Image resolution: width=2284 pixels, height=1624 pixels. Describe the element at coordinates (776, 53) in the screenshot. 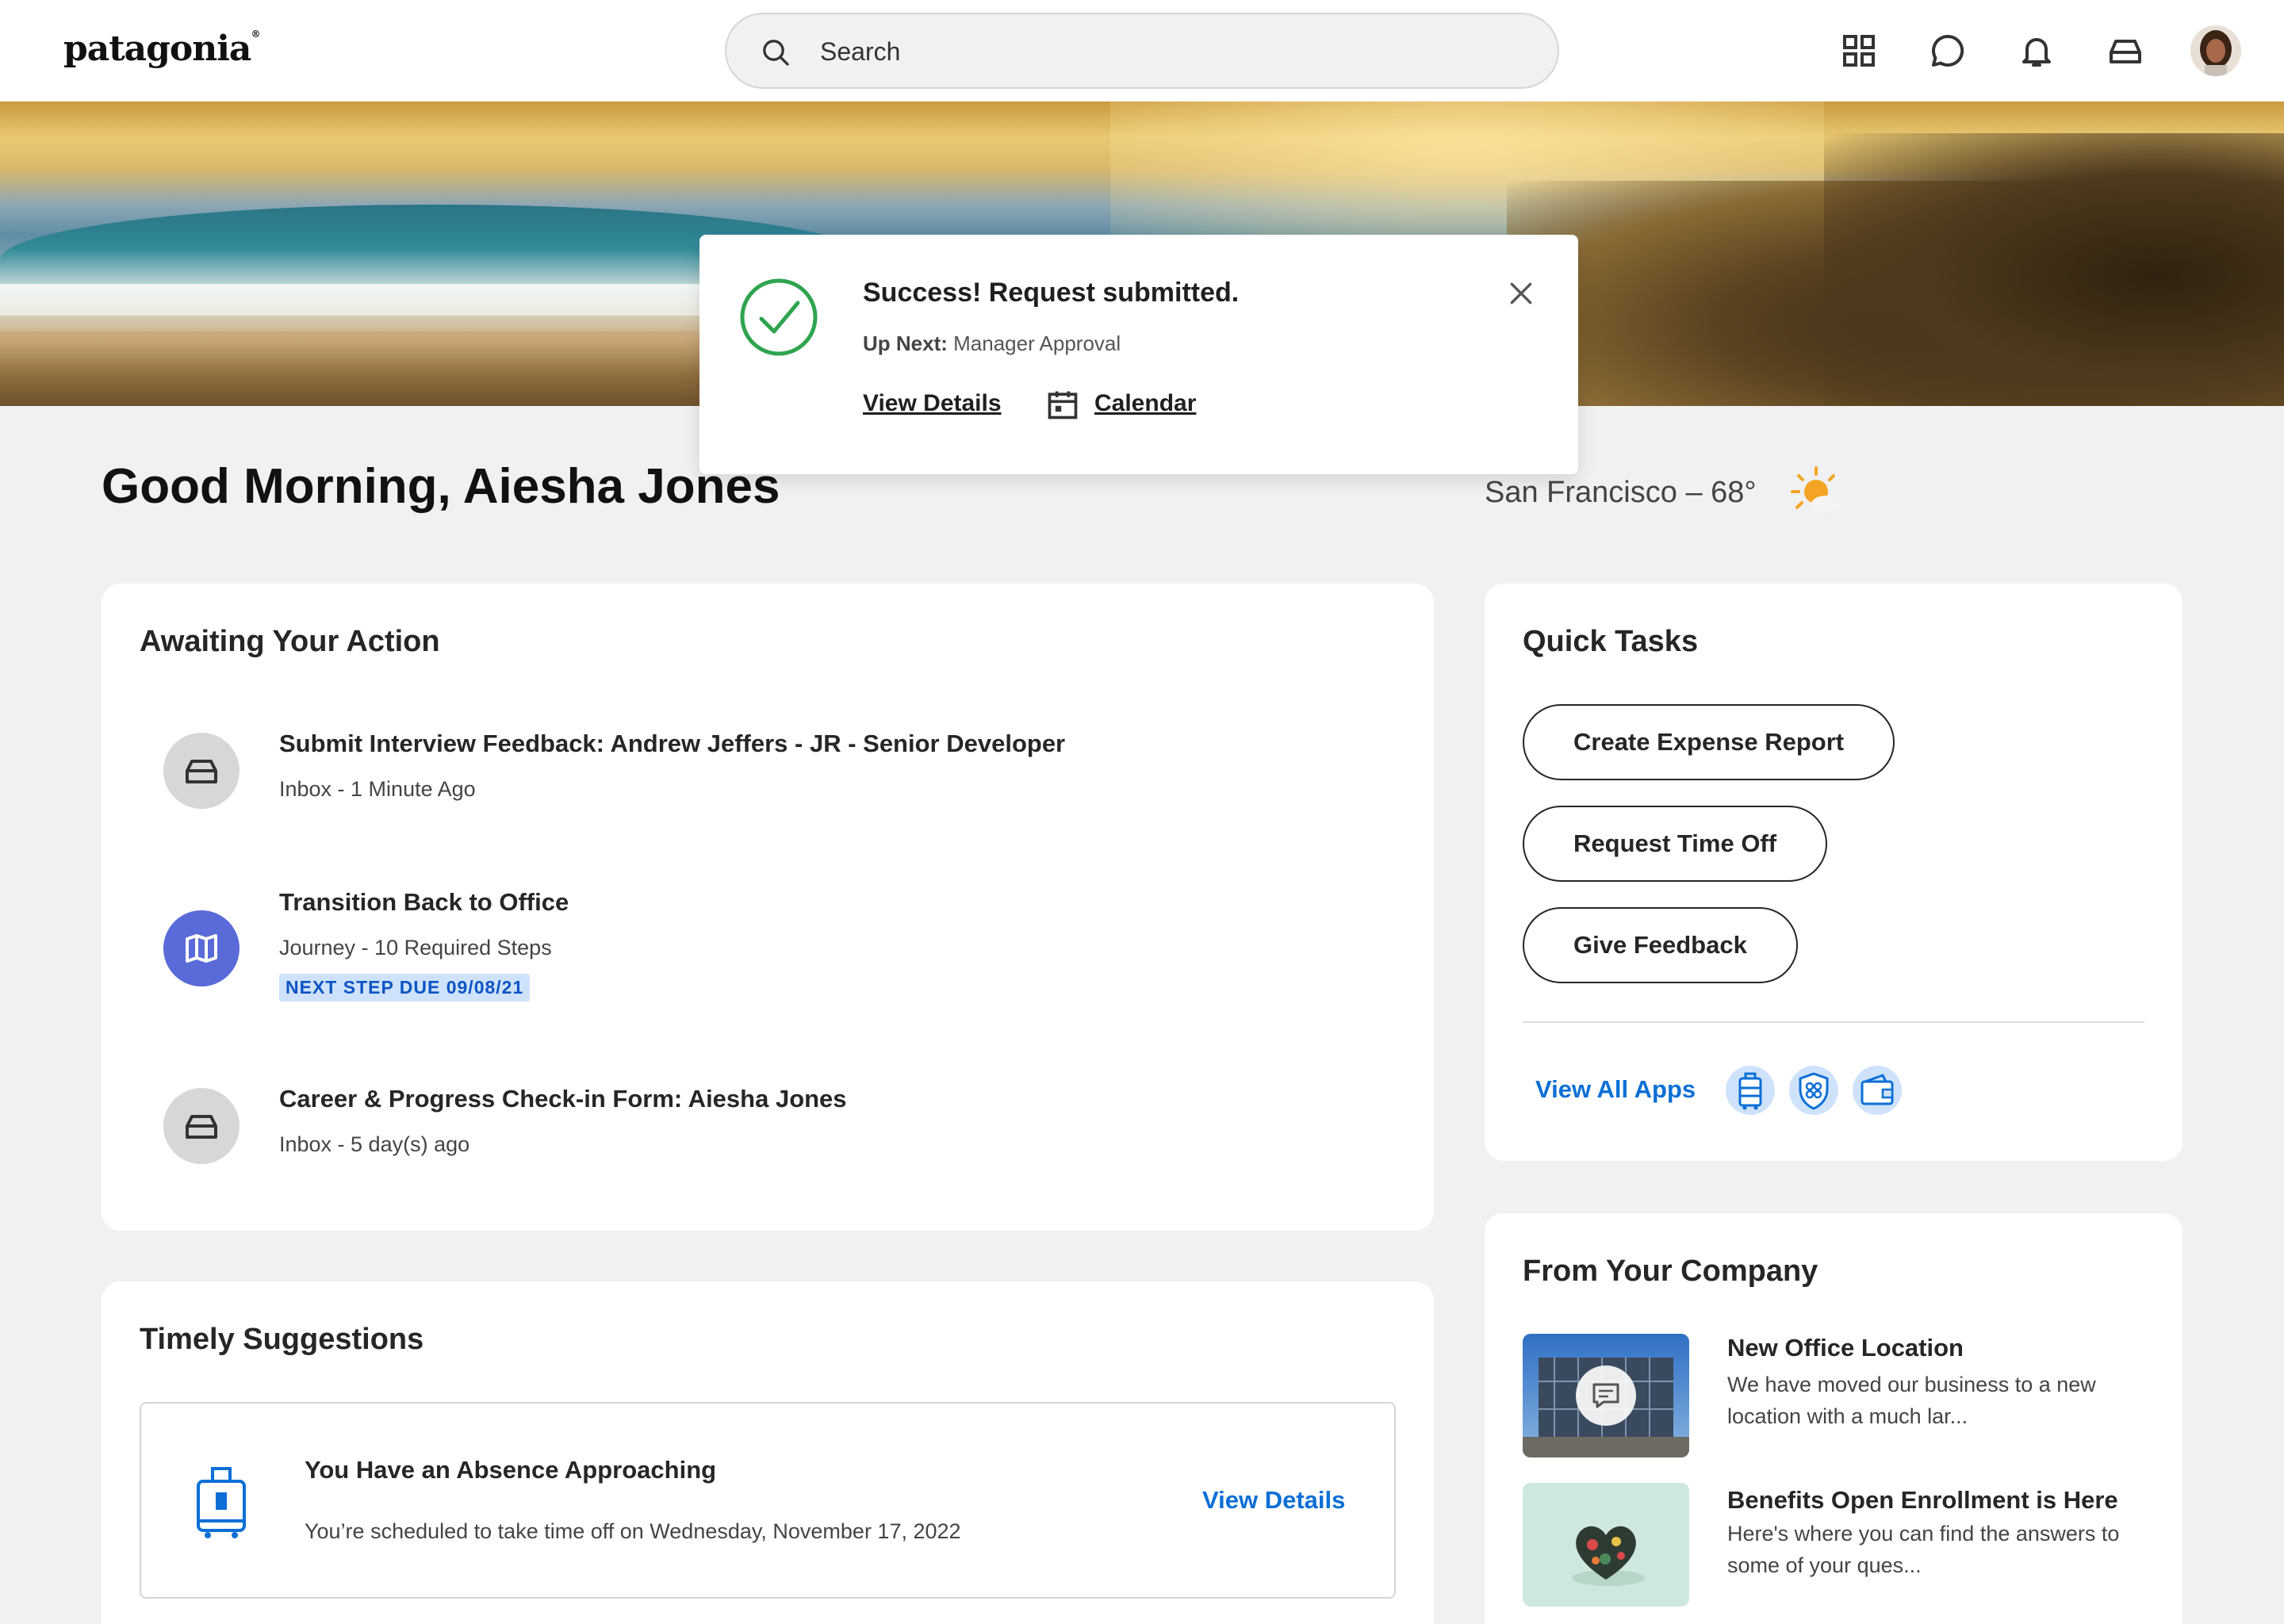

I see `search-icon` at that location.